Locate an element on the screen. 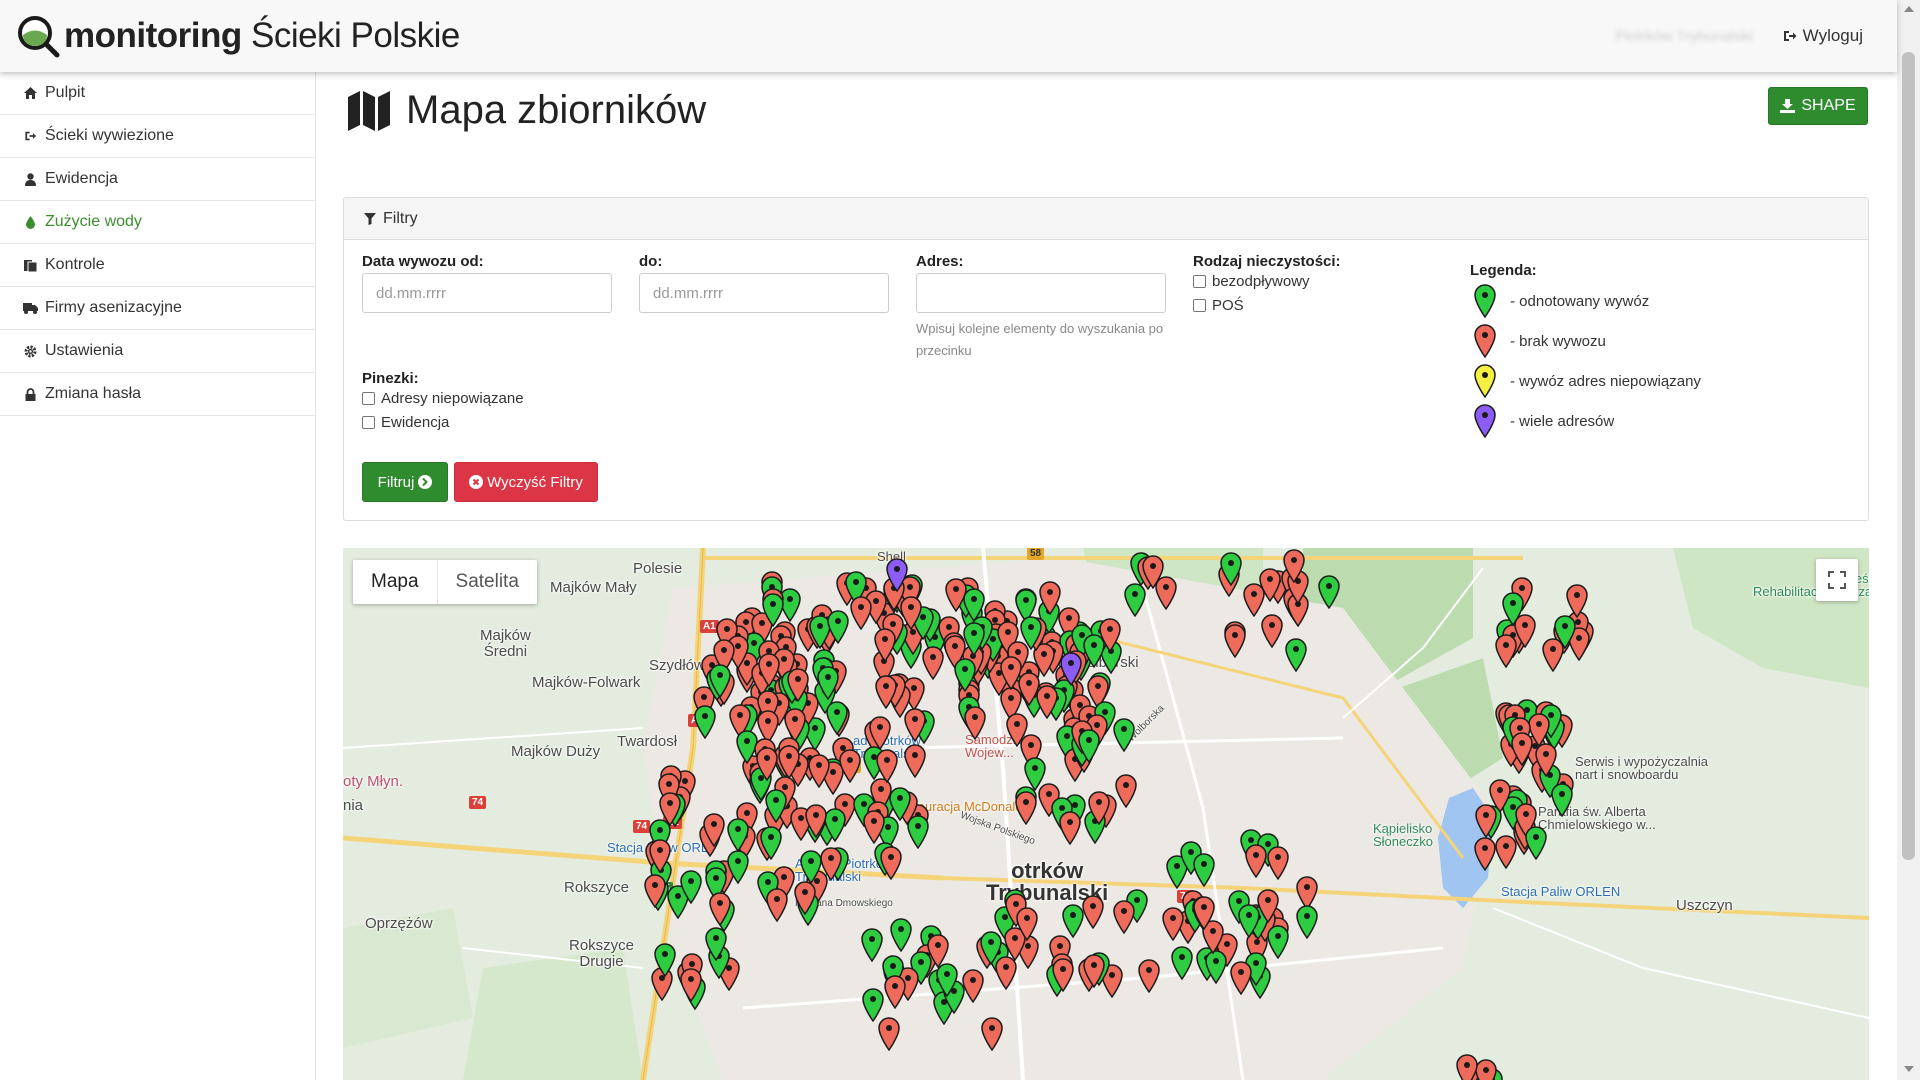  pins-checkbox-ewidencja: Ewidencja is located at coordinates (405, 422).